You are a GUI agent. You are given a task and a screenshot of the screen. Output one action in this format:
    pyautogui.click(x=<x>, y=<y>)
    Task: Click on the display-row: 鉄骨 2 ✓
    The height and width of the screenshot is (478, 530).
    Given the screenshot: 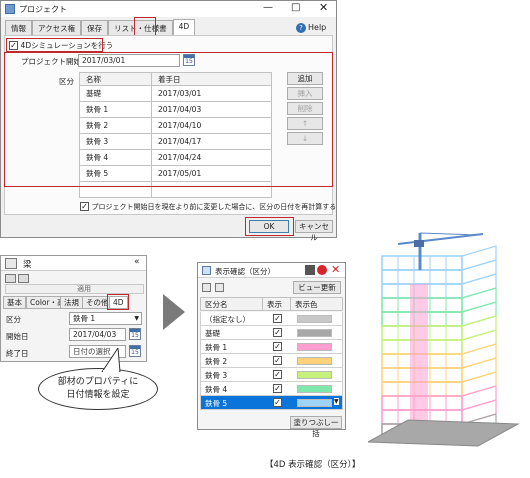 What is the action you would take?
    pyautogui.click(x=271, y=361)
    